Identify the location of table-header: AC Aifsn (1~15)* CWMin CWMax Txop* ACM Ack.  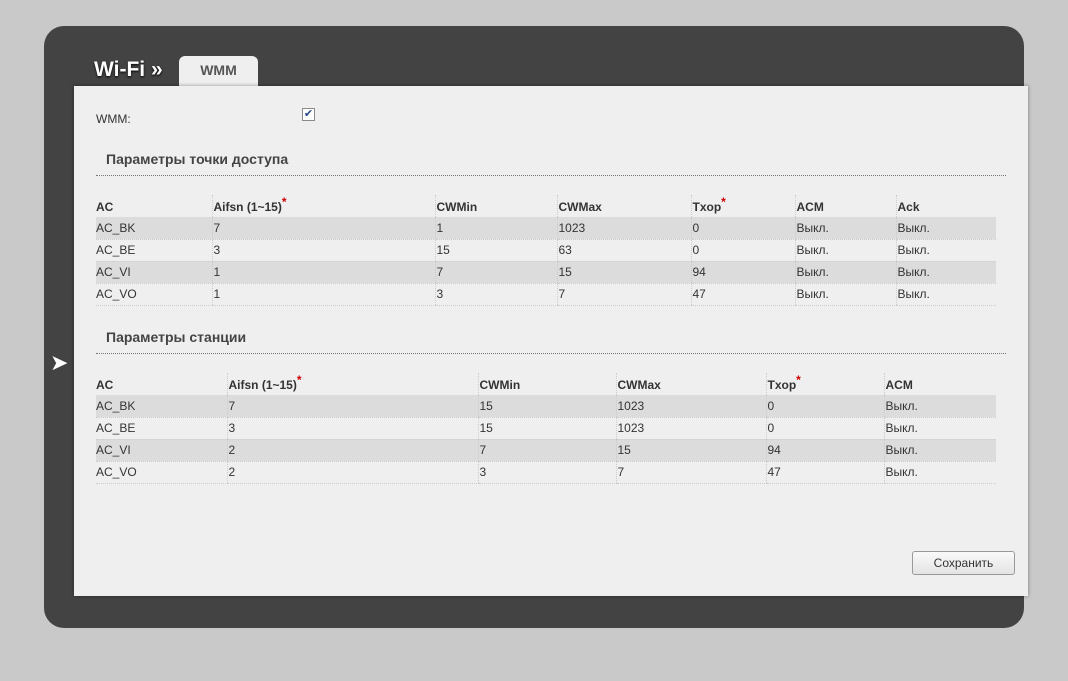
(546, 206).